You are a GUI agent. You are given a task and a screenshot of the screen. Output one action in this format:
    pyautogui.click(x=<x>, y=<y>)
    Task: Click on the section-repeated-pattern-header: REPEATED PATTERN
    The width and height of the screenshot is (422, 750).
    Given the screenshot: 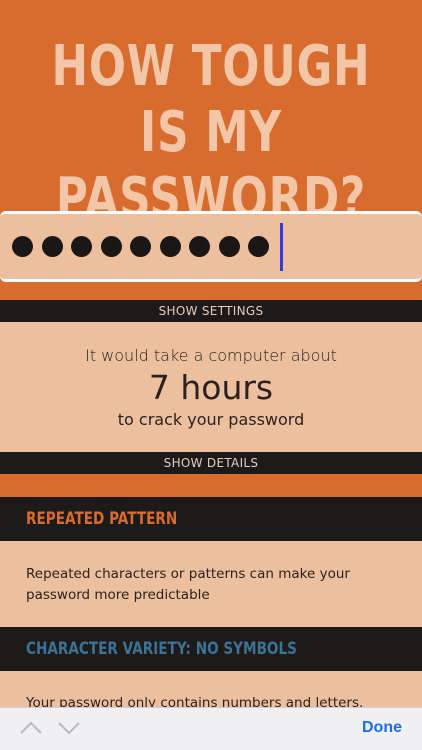 What is the action you would take?
    pyautogui.click(x=211, y=519)
    